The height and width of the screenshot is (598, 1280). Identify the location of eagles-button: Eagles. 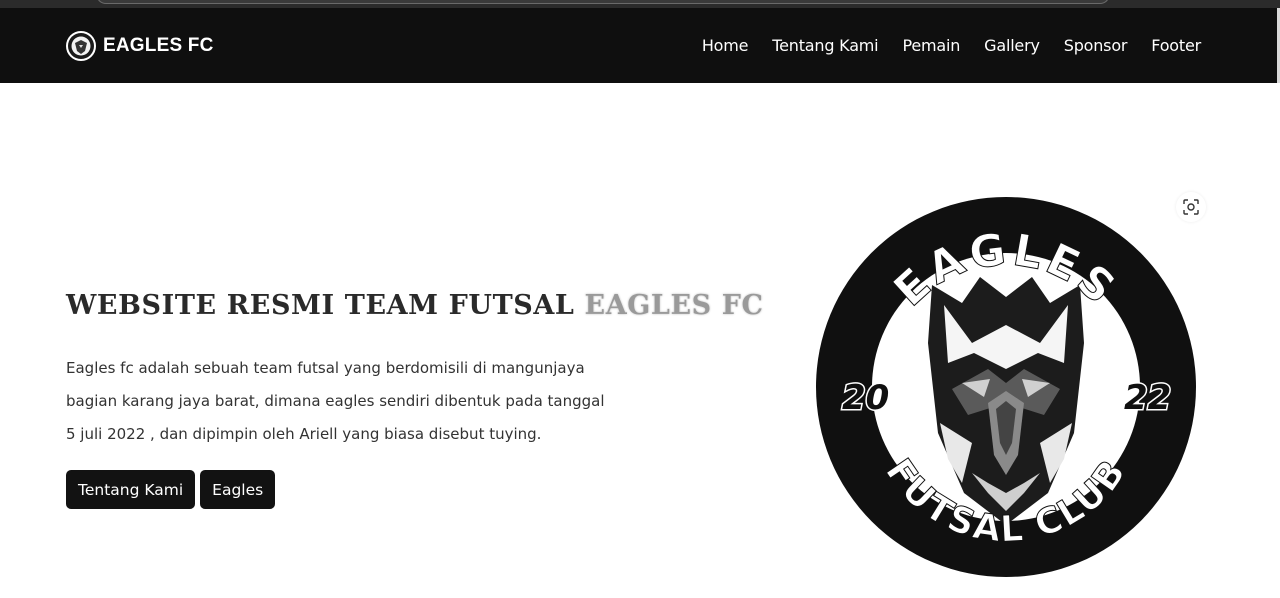
(238, 489).